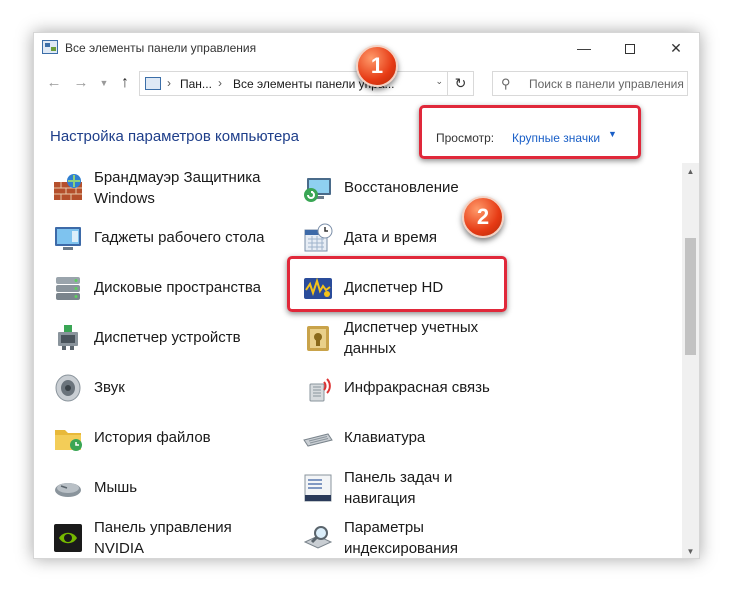  Describe the element at coordinates (318, 488) in the screenshot. I see `taskbar-icon` at that location.